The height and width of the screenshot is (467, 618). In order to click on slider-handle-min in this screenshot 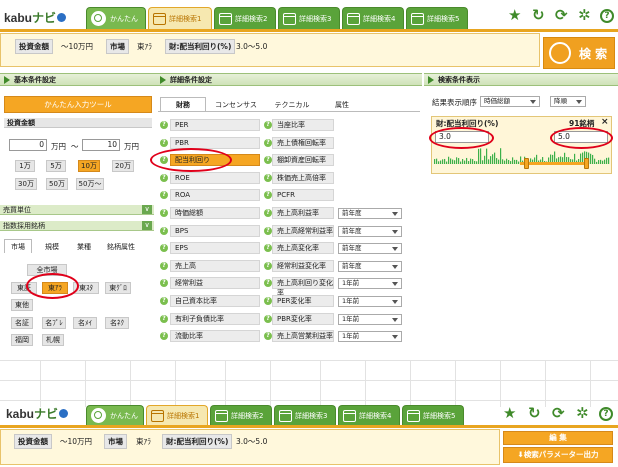, I will do `click(526, 163)`.